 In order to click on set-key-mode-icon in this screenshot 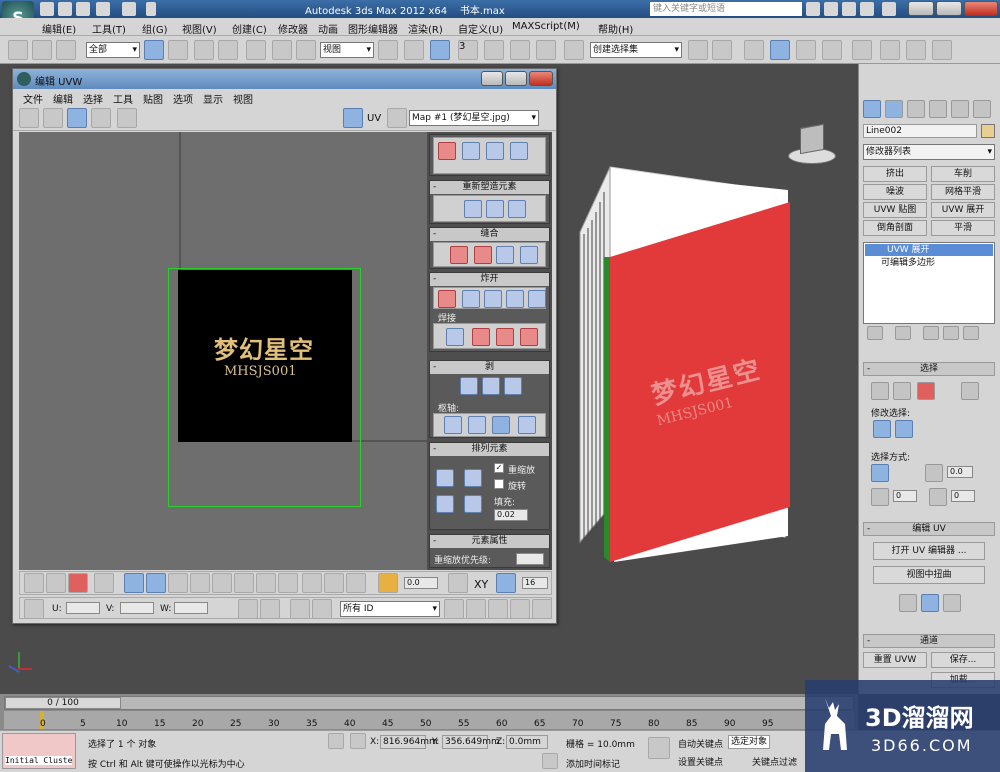, I will do `click(659, 748)`.